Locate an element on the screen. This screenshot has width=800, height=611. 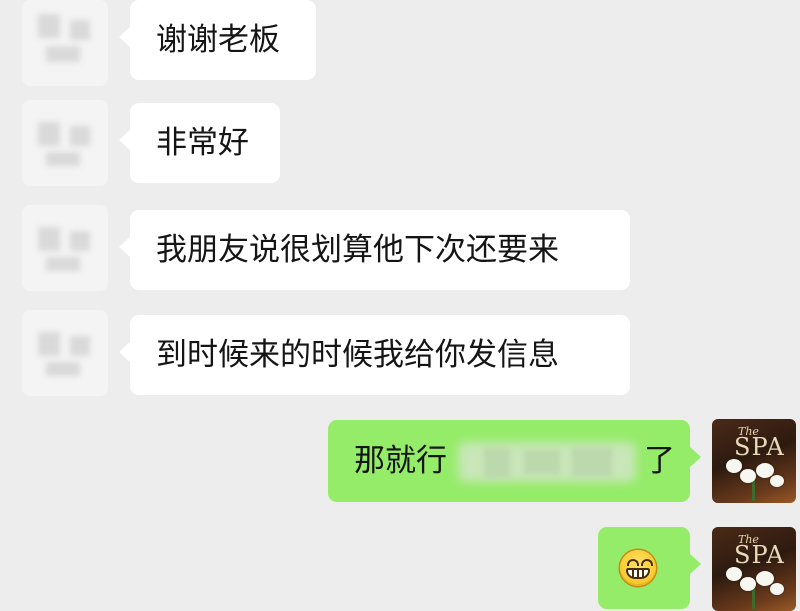
message-text: 谢谢老板 is located at coordinates (218, 39).